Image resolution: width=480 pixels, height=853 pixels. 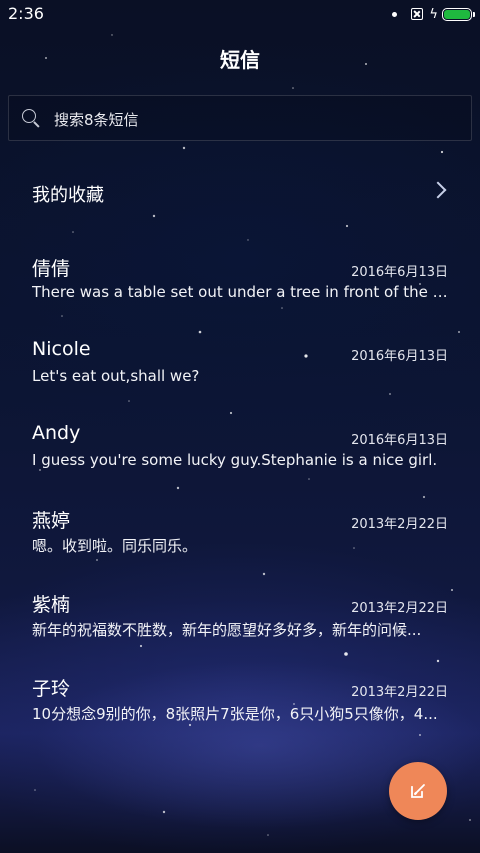 I want to click on sim-card-icon, so click(x=417, y=14).